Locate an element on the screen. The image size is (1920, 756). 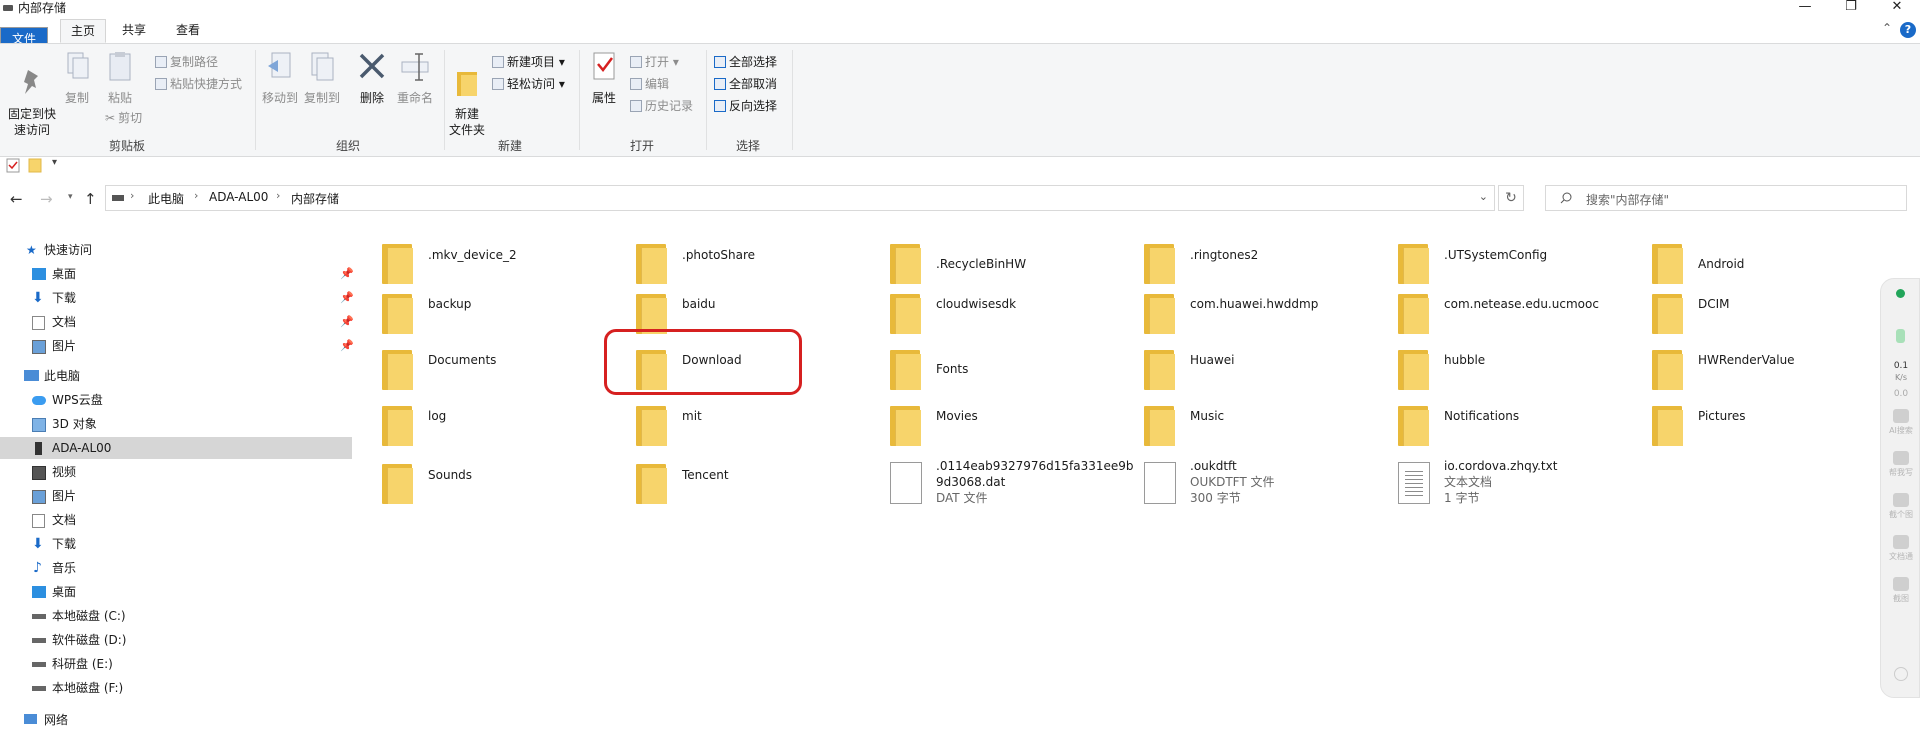
sidebar-item-desktop-pc: 桌面 is located at coordinates (176, 592).